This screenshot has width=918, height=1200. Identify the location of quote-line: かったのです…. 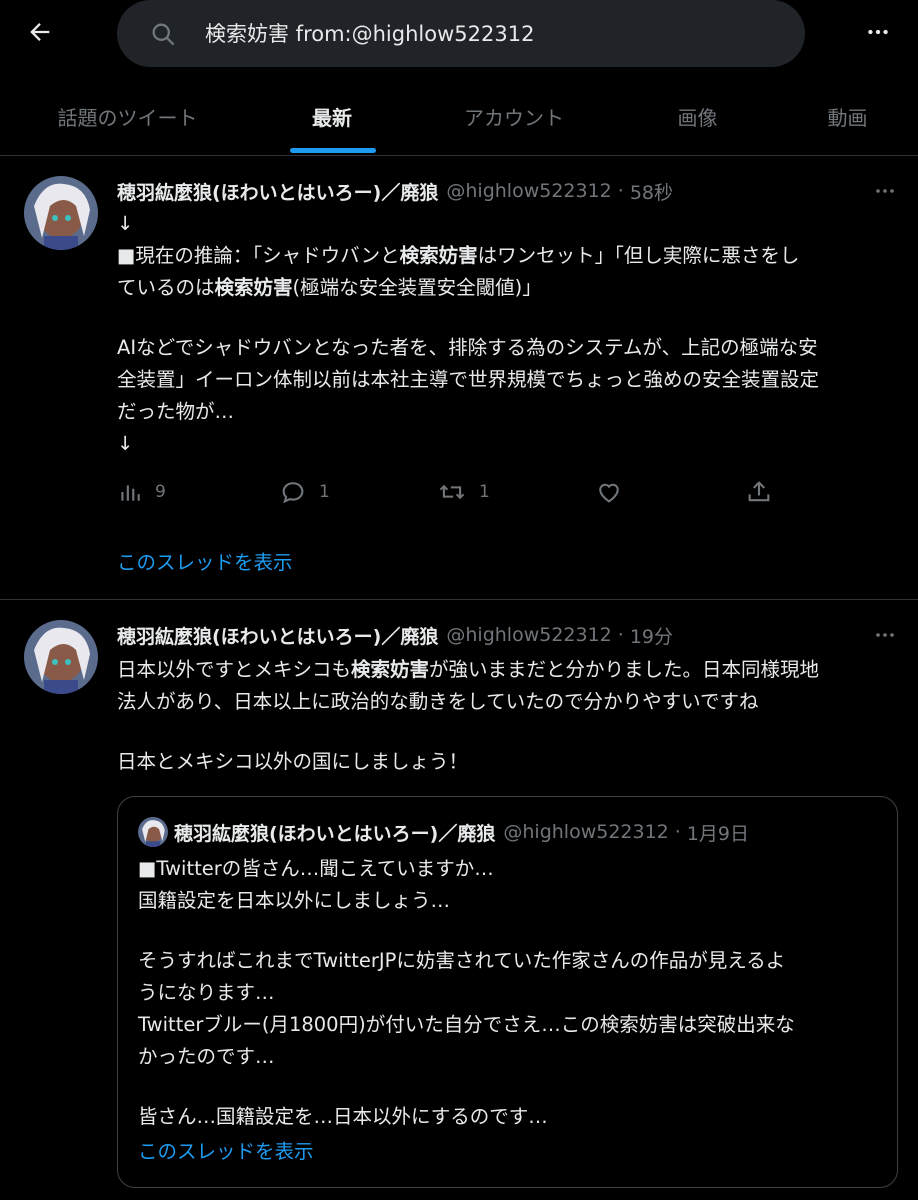
(206, 1056).